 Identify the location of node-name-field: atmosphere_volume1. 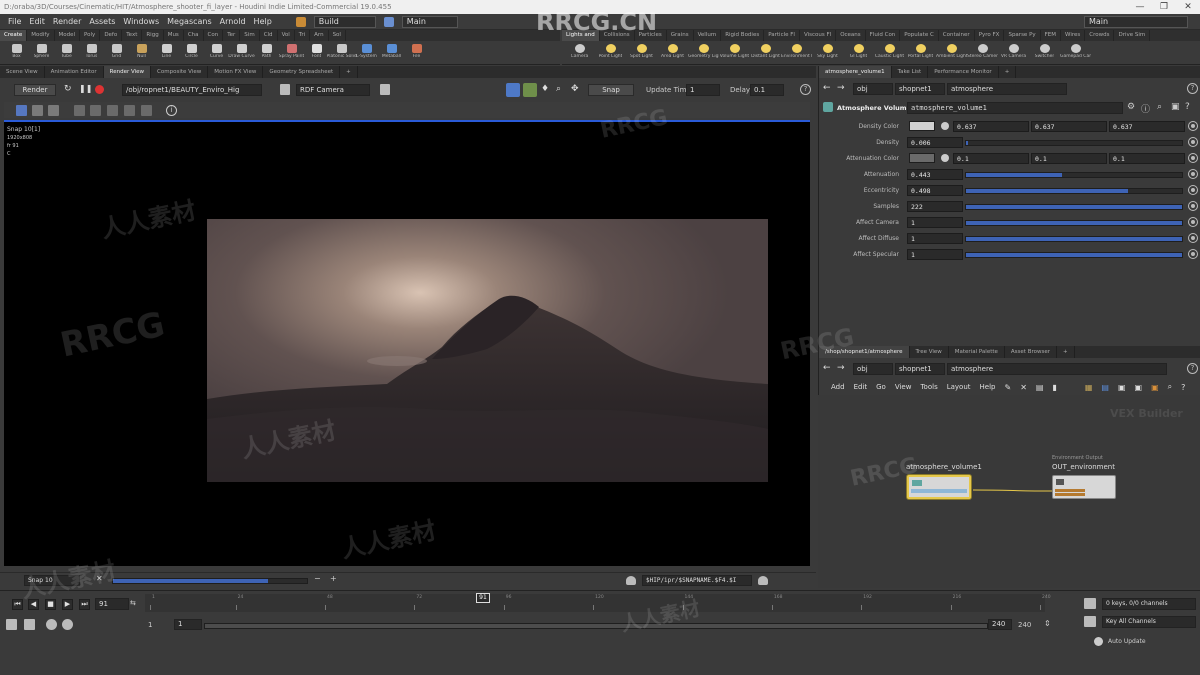
(1015, 108).